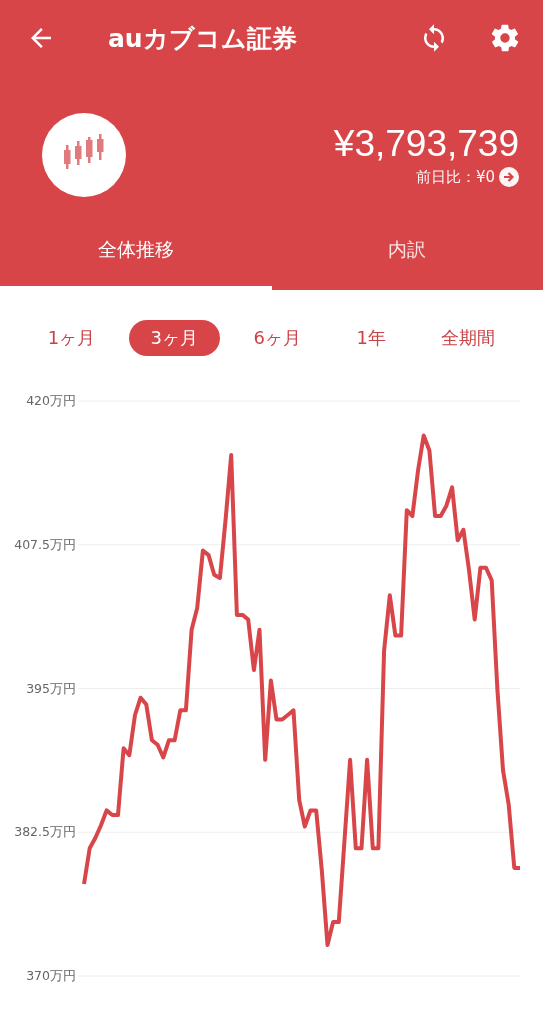 The height and width of the screenshot is (1024, 543). What do you see at coordinates (455, 177) in the screenshot?
I see `day-change-label: 前日比：¥0` at bounding box center [455, 177].